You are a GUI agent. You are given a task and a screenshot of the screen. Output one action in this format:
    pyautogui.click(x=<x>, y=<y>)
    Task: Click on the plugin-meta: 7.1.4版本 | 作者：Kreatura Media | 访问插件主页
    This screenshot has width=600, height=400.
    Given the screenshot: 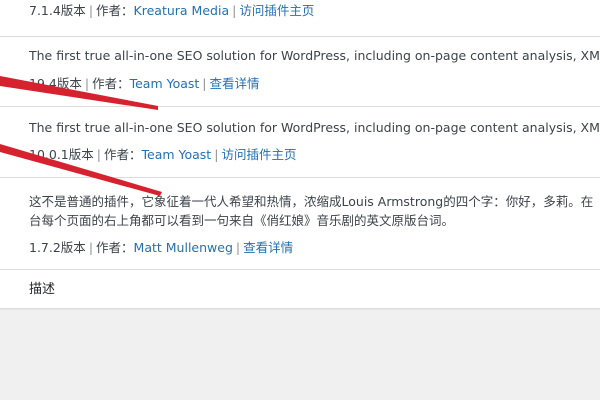 What is the action you would take?
    pyautogui.click(x=171, y=11)
    